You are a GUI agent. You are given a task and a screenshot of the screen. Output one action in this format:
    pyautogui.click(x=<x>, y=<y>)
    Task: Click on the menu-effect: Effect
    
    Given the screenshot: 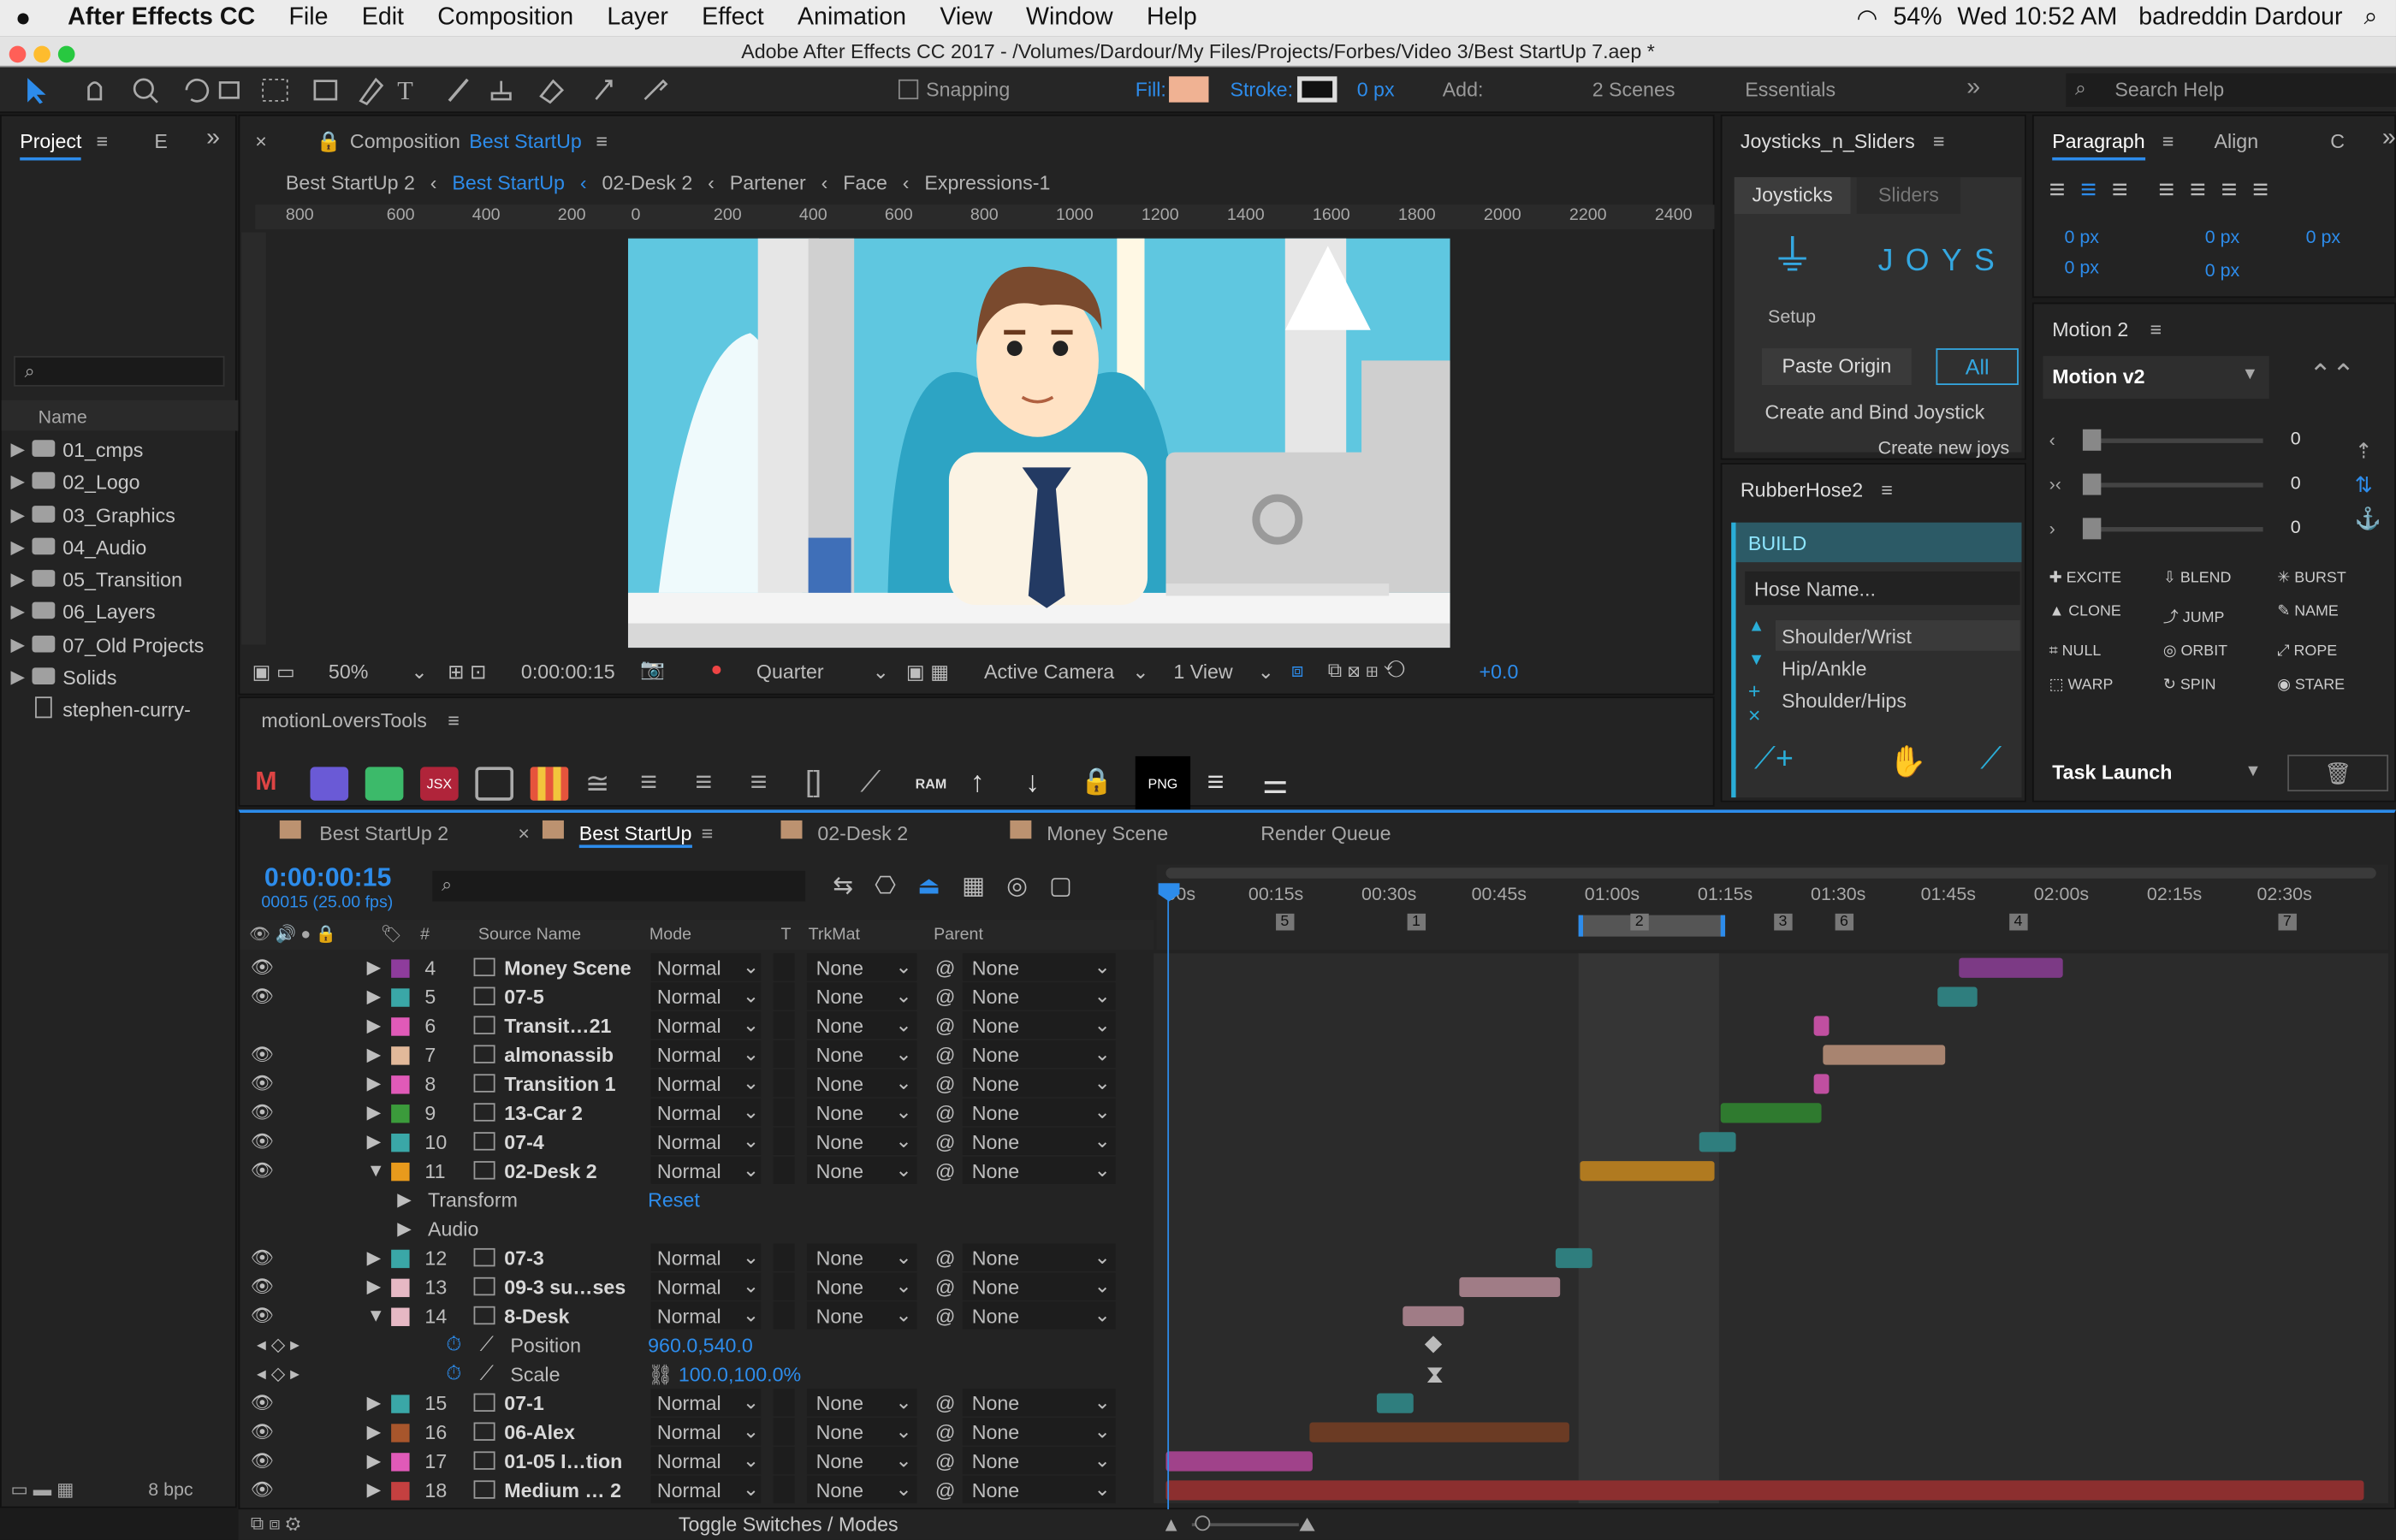 What is the action you would take?
    pyautogui.click(x=733, y=18)
    